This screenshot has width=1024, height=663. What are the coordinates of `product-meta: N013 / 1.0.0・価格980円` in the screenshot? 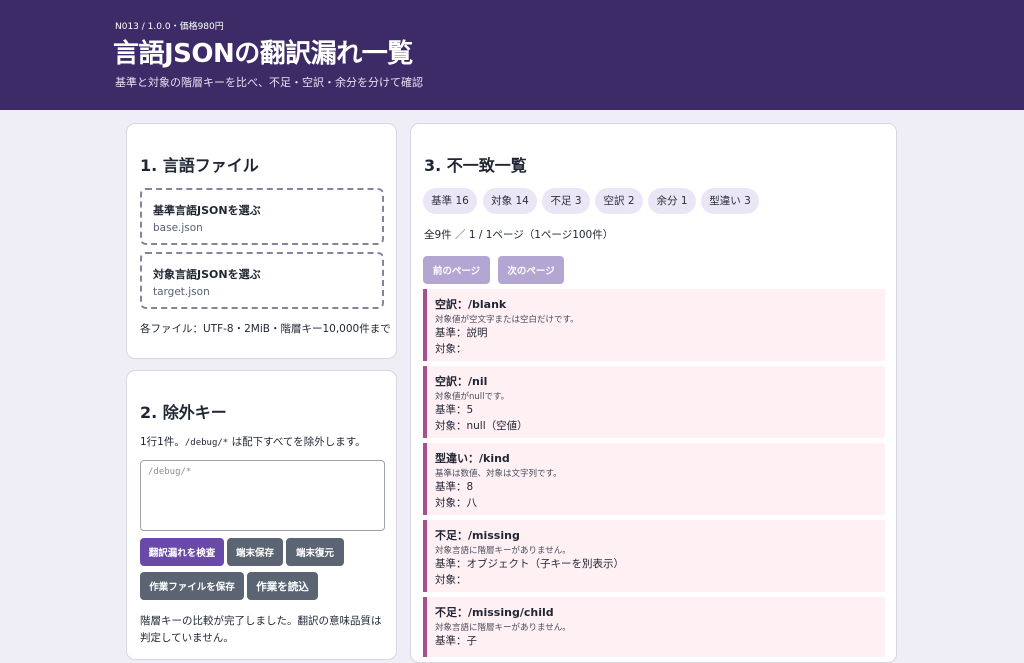 It's located at (169, 27).